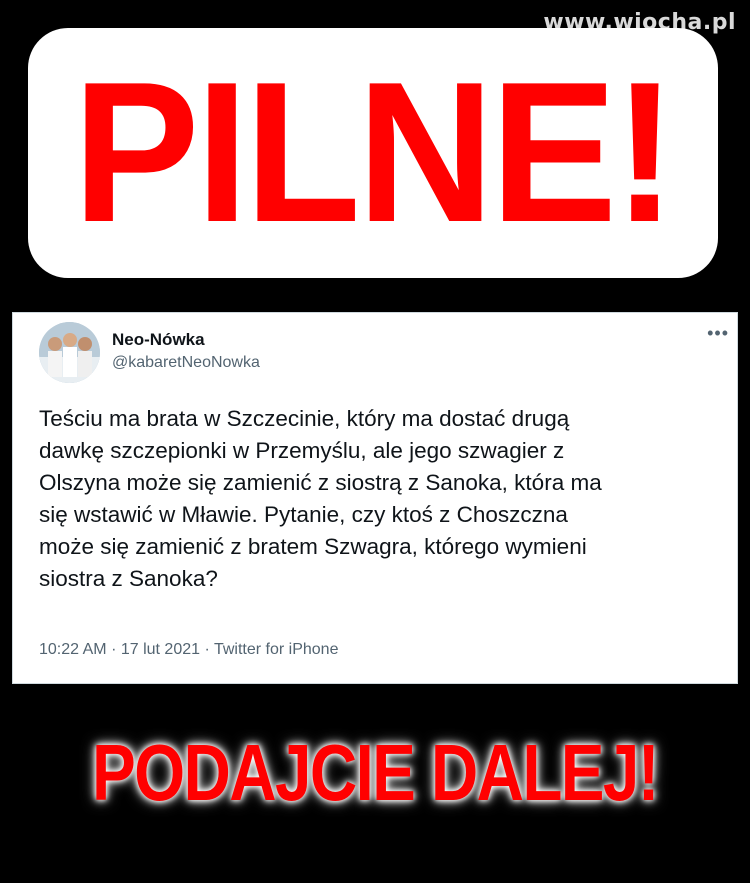 This screenshot has height=883, width=750. I want to click on tweet-source: Twitter for iPhone, so click(276, 649).